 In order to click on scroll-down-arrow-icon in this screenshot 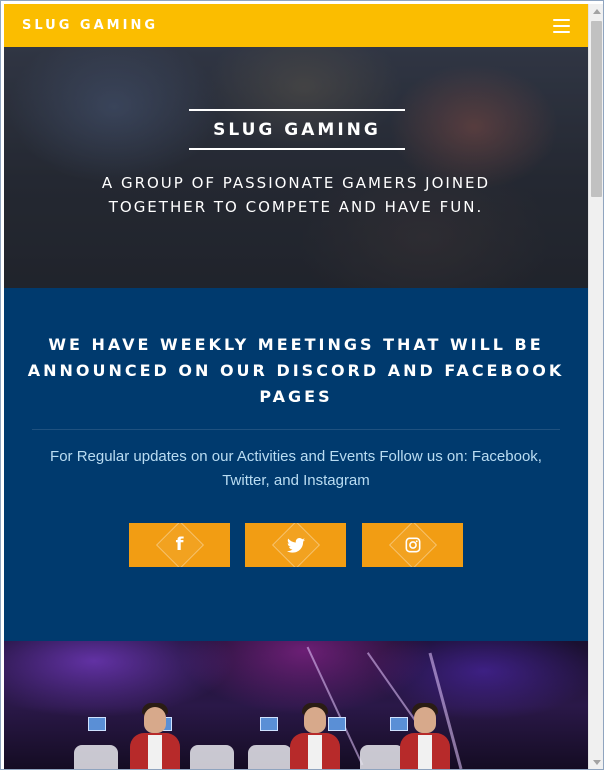, I will do `click(596, 762)`.